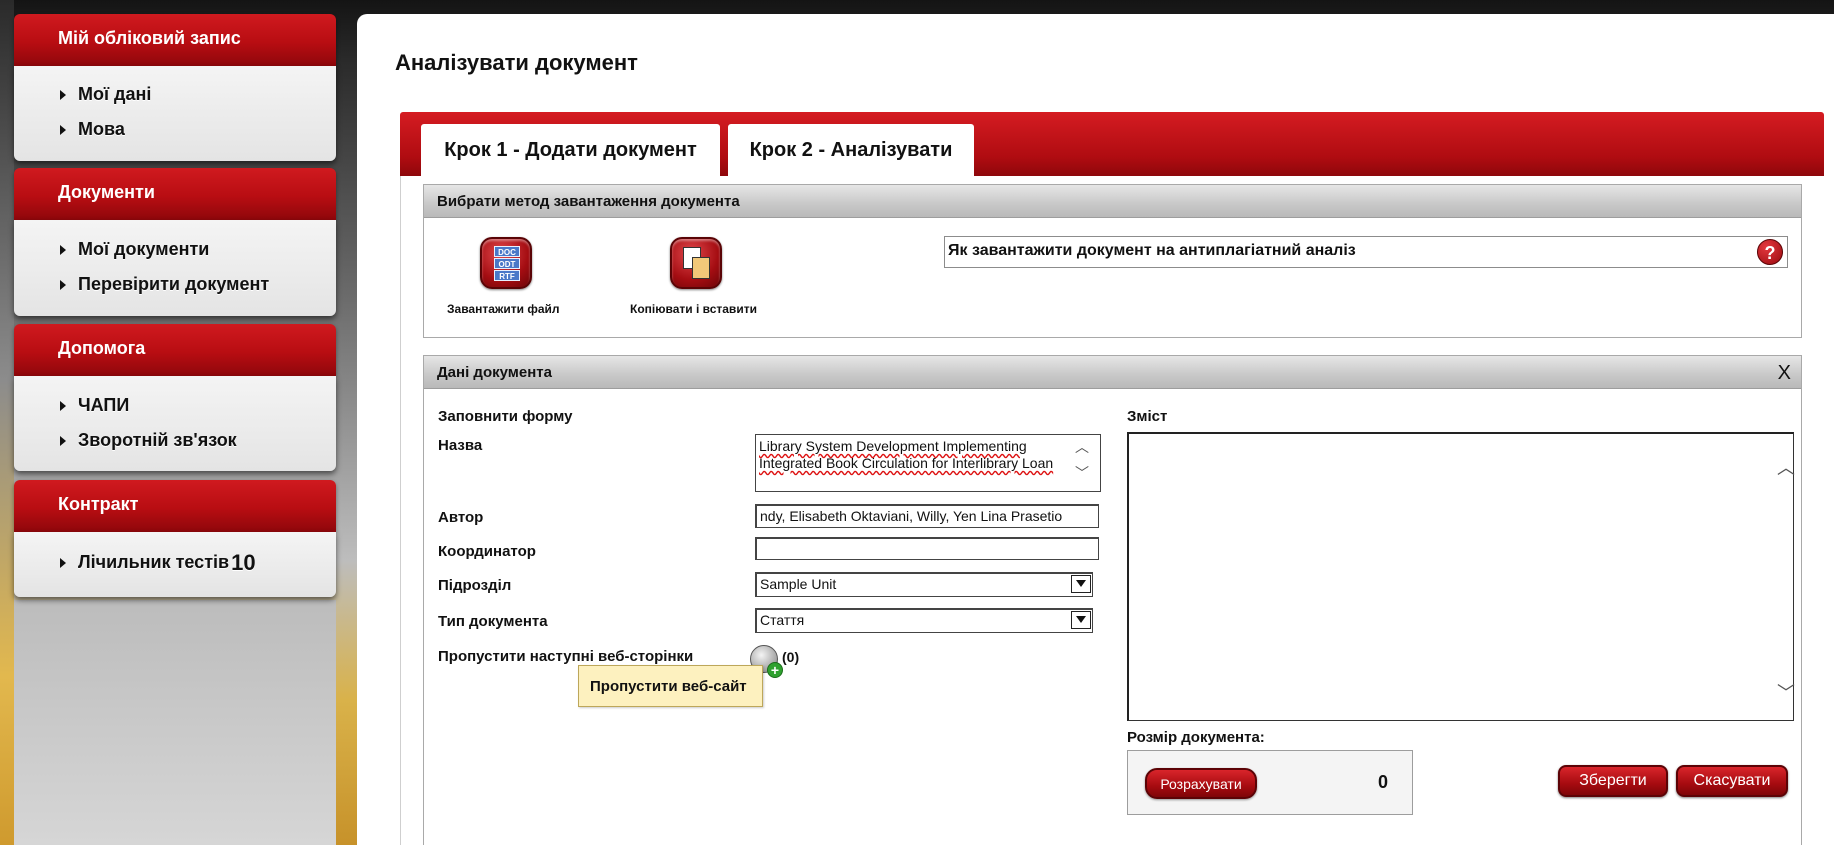 The image size is (1834, 845). Describe the element at coordinates (101, 129) in the screenshot. I see `sidebar-item-label: Мова` at that location.